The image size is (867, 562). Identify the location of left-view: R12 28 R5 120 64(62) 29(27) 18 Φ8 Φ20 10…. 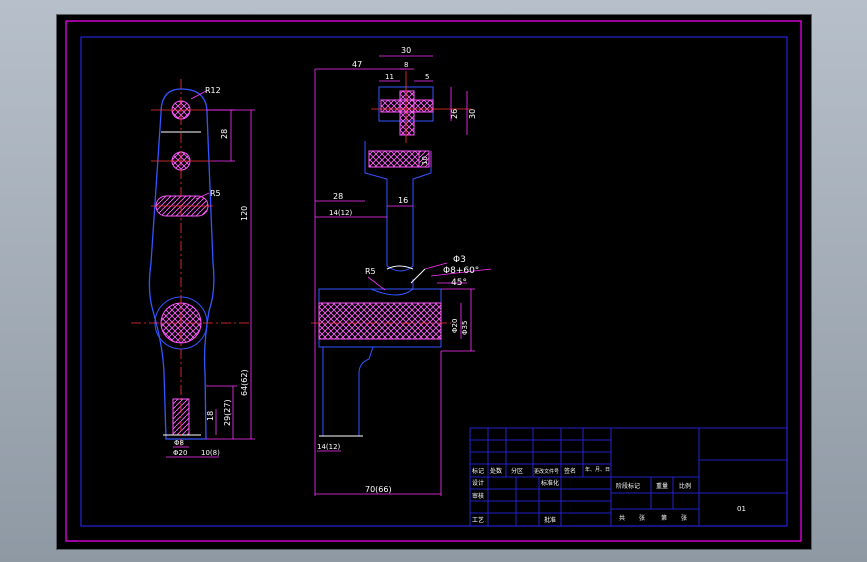
(193, 268).